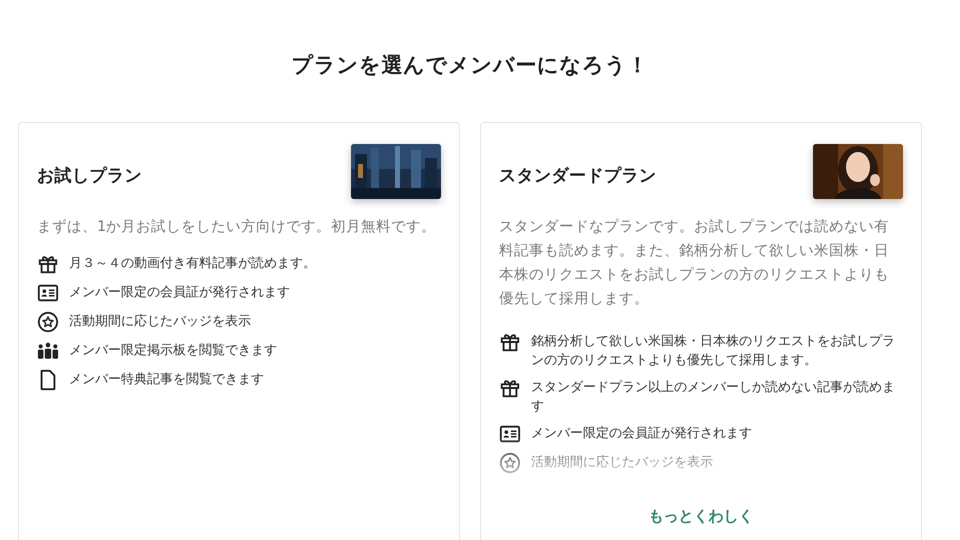  Describe the element at coordinates (166, 380) in the screenshot. I see `feature-text: メンバー特典記事を閲覧できます` at that location.